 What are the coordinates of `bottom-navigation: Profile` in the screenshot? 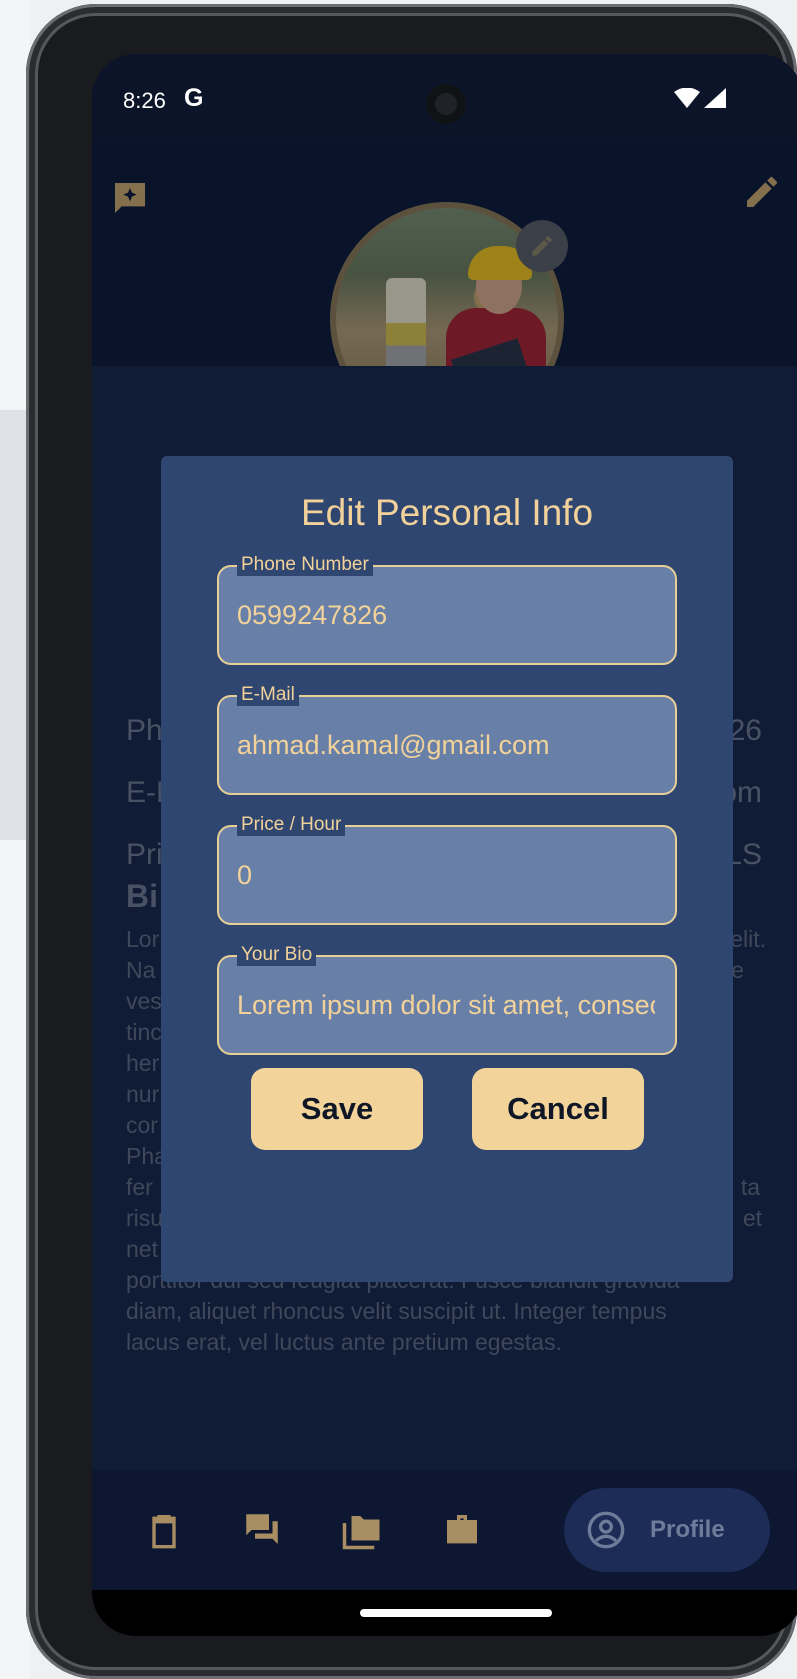 It's located at (444, 1530).